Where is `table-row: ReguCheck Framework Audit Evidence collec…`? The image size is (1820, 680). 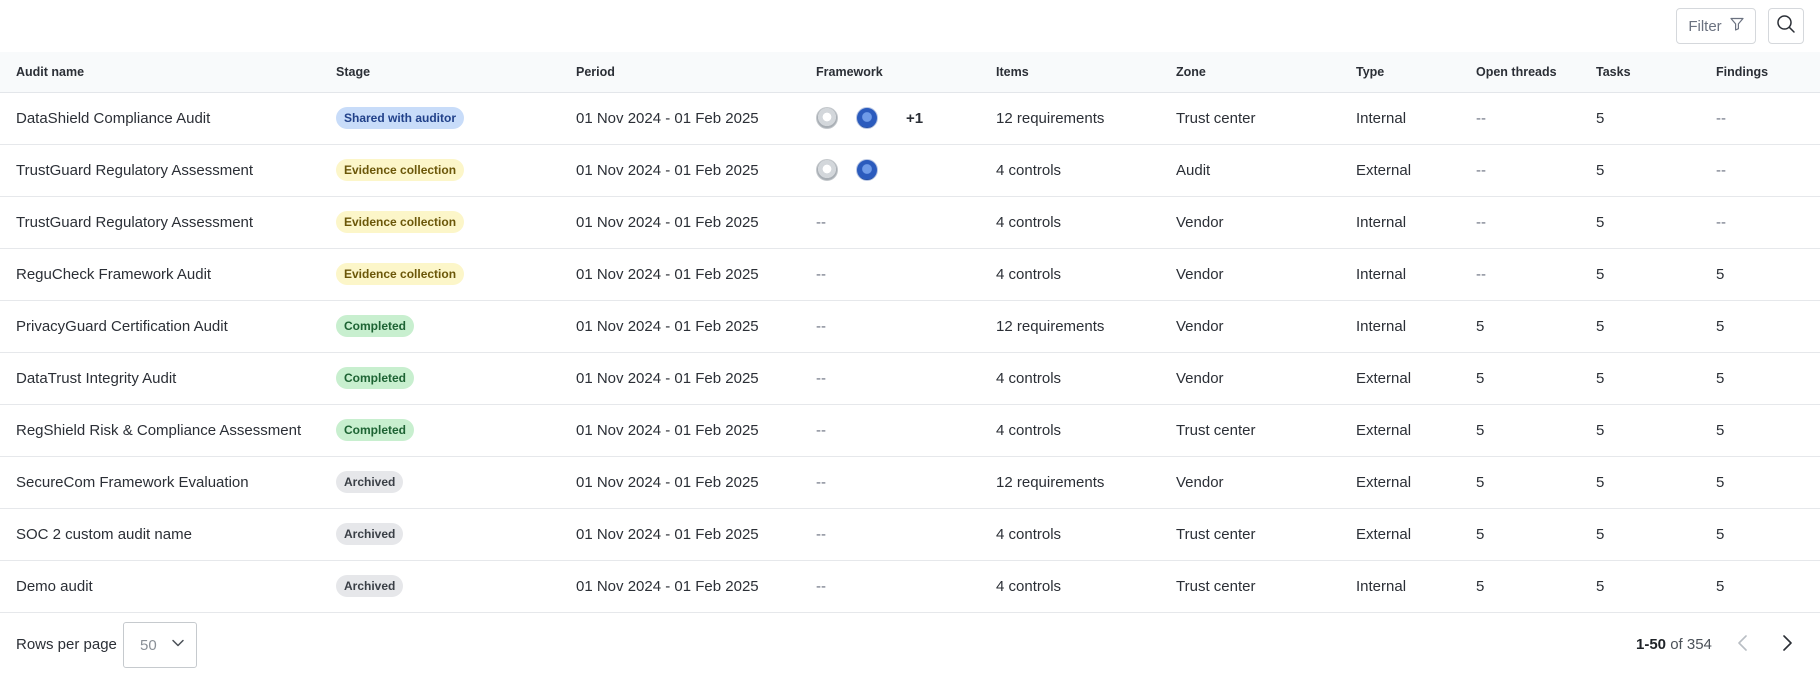 table-row: ReguCheck Framework Audit Evidence collec… is located at coordinates (910, 274).